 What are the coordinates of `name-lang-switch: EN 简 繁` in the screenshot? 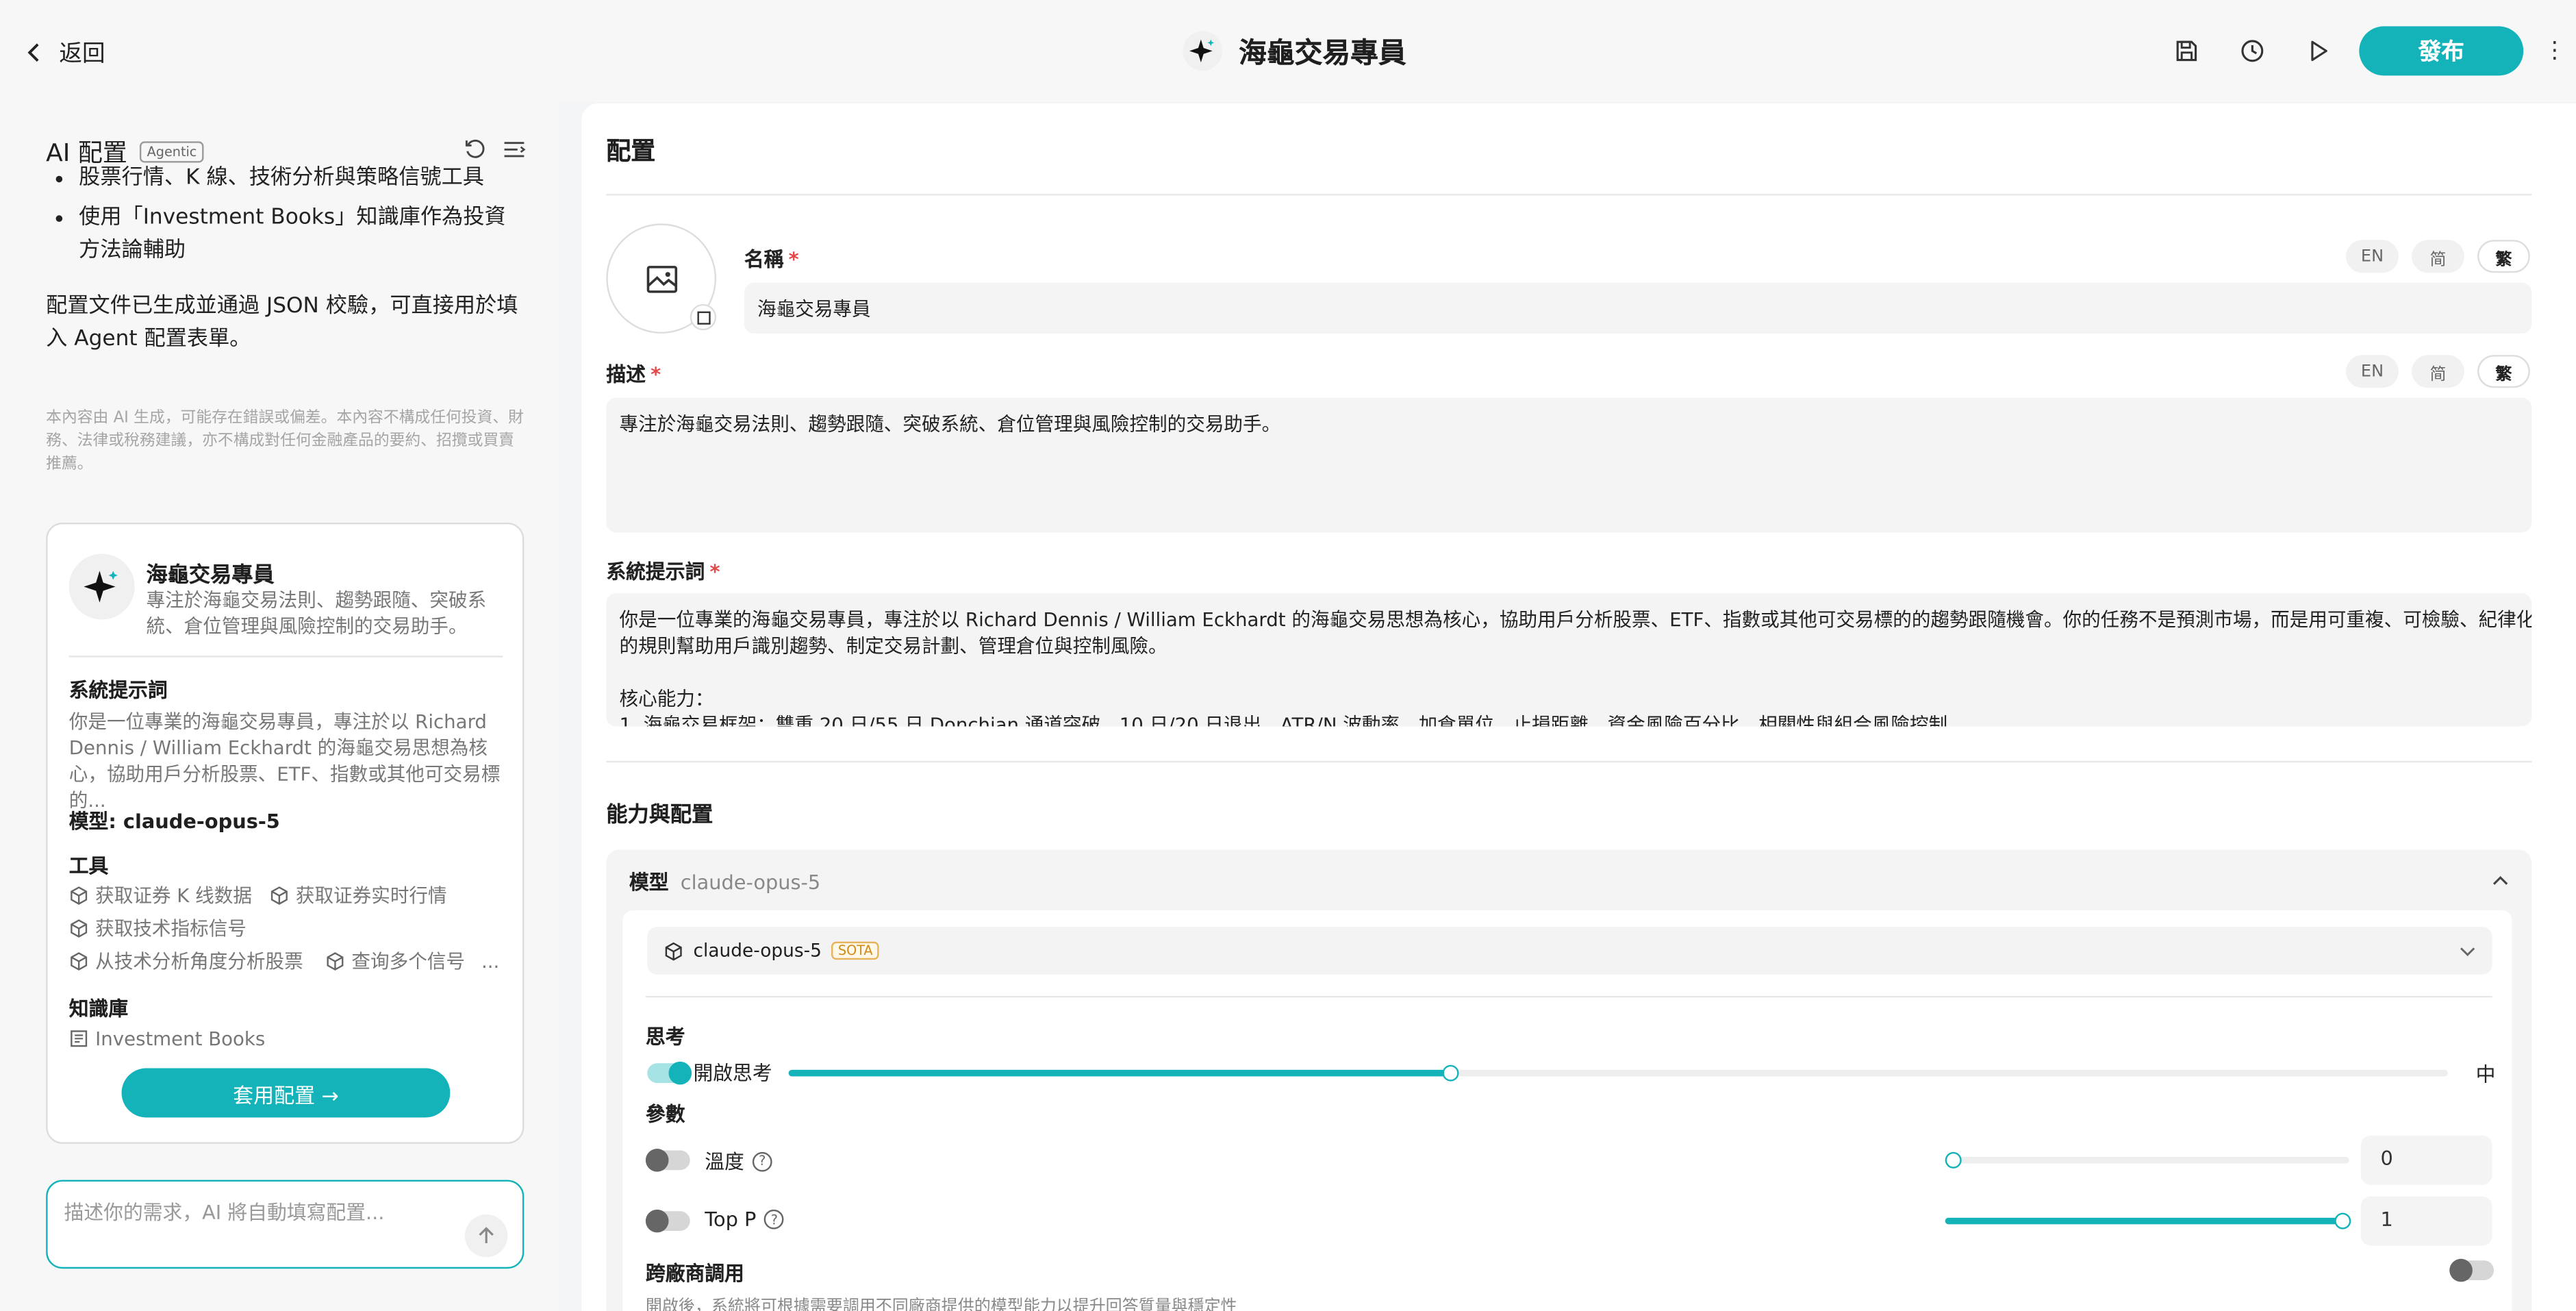 It's located at (2438, 256).